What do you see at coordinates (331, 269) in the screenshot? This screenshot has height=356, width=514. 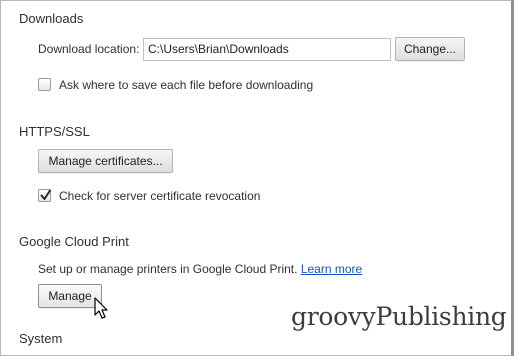 I see `learn-more-link: Learn more` at bounding box center [331, 269].